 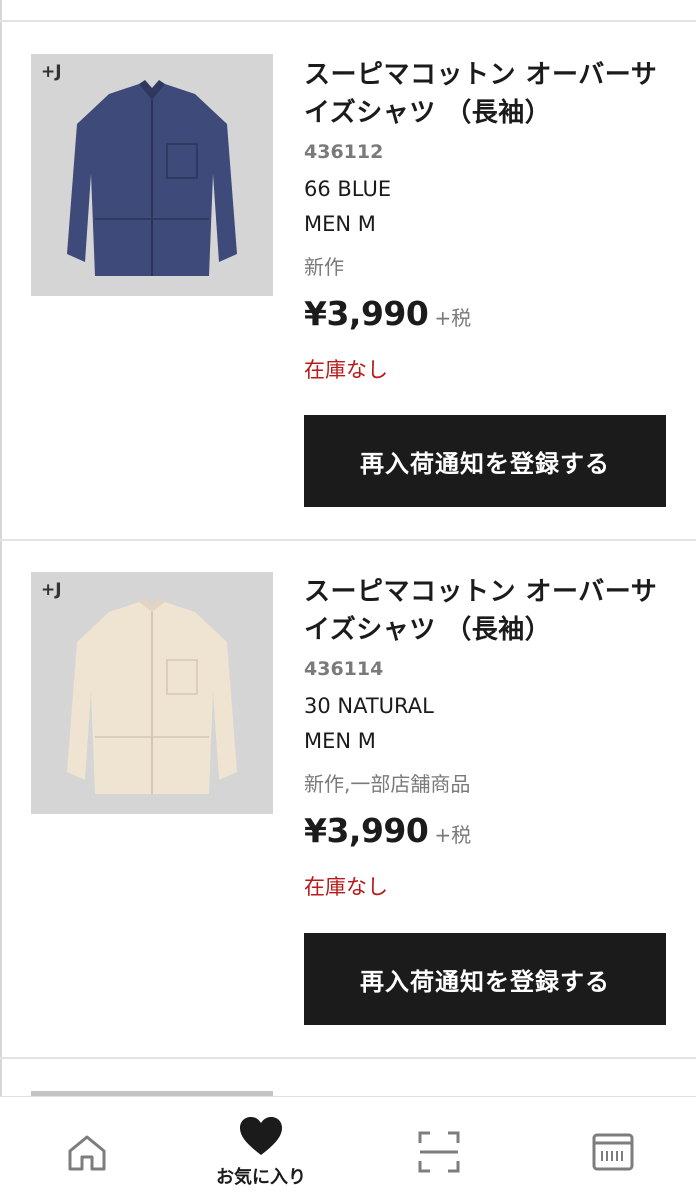 I want to click on membership-card-icon, so click(x=613, y=1152).